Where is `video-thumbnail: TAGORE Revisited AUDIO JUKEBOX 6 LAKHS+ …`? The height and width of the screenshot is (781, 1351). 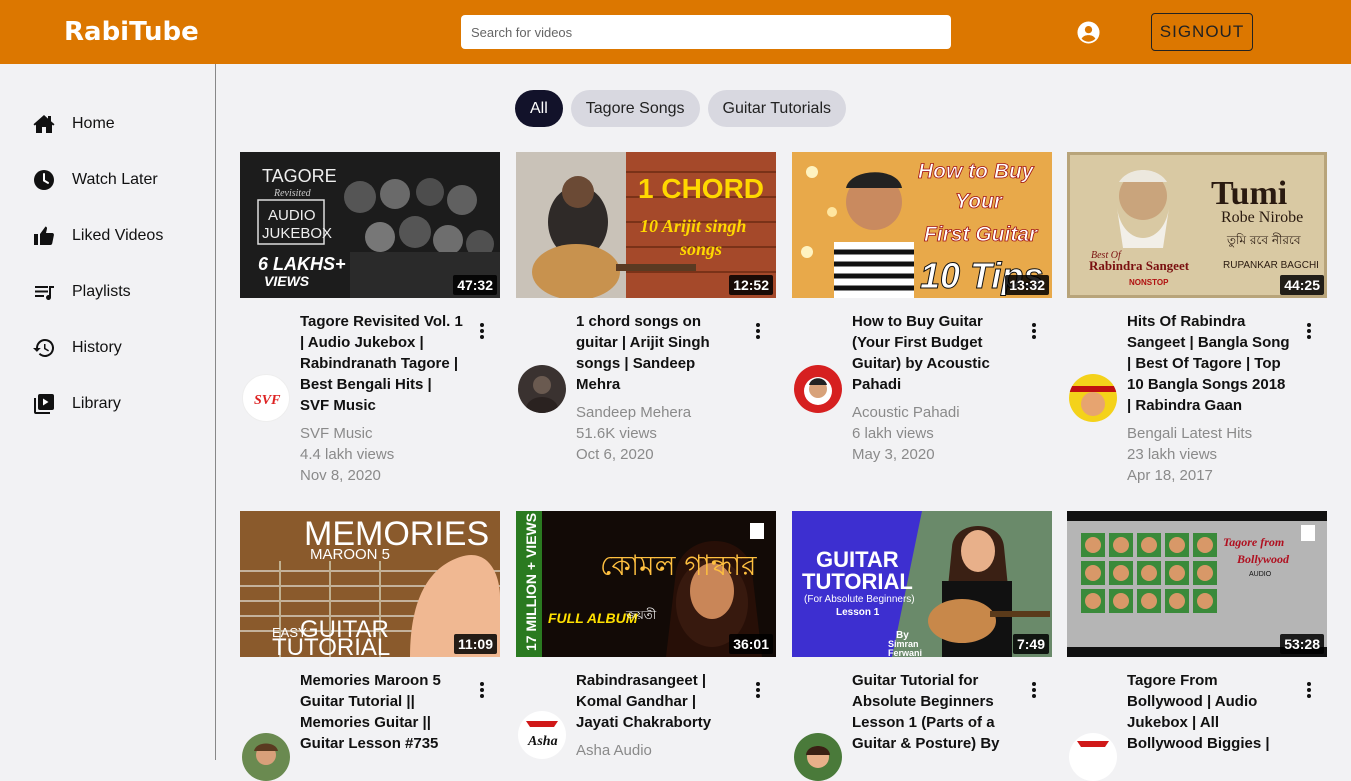
video-thumbnail: TAGORE Revisited AUDIO JUKEBOX 6 LAKHS+ … is located at coordinates (370, 225).